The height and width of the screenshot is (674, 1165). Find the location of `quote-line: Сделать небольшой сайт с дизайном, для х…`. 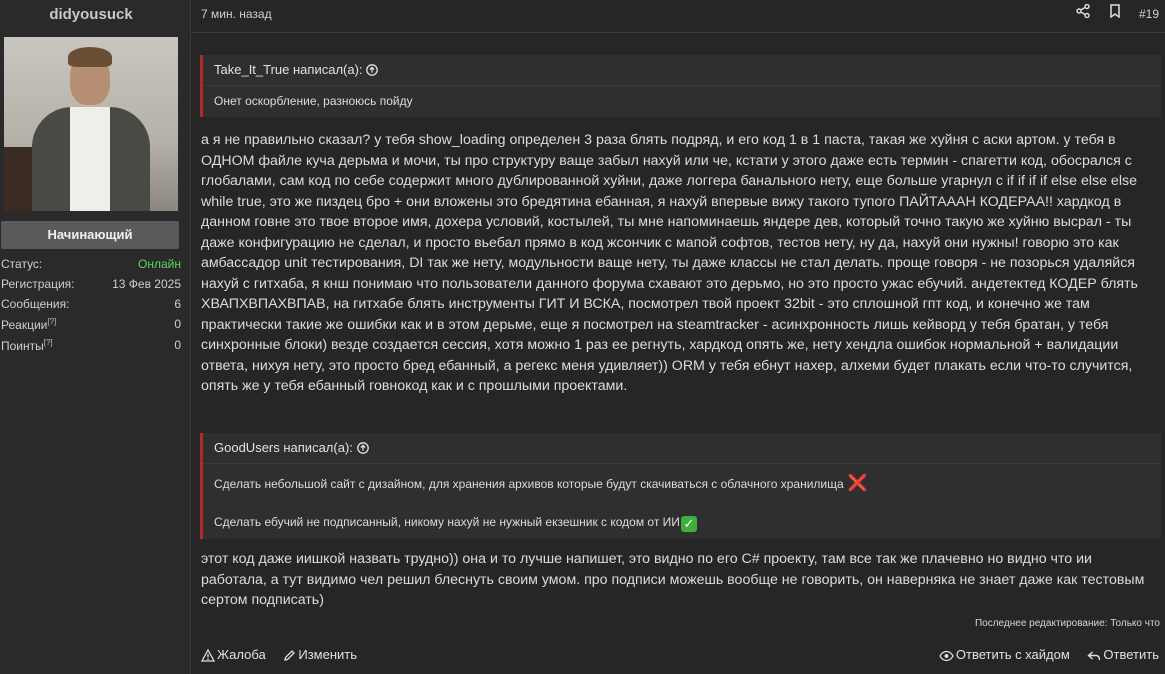

quote-line: Сделать небольшой сайт с дизайном, для х… is located at coordinates (529, 484).